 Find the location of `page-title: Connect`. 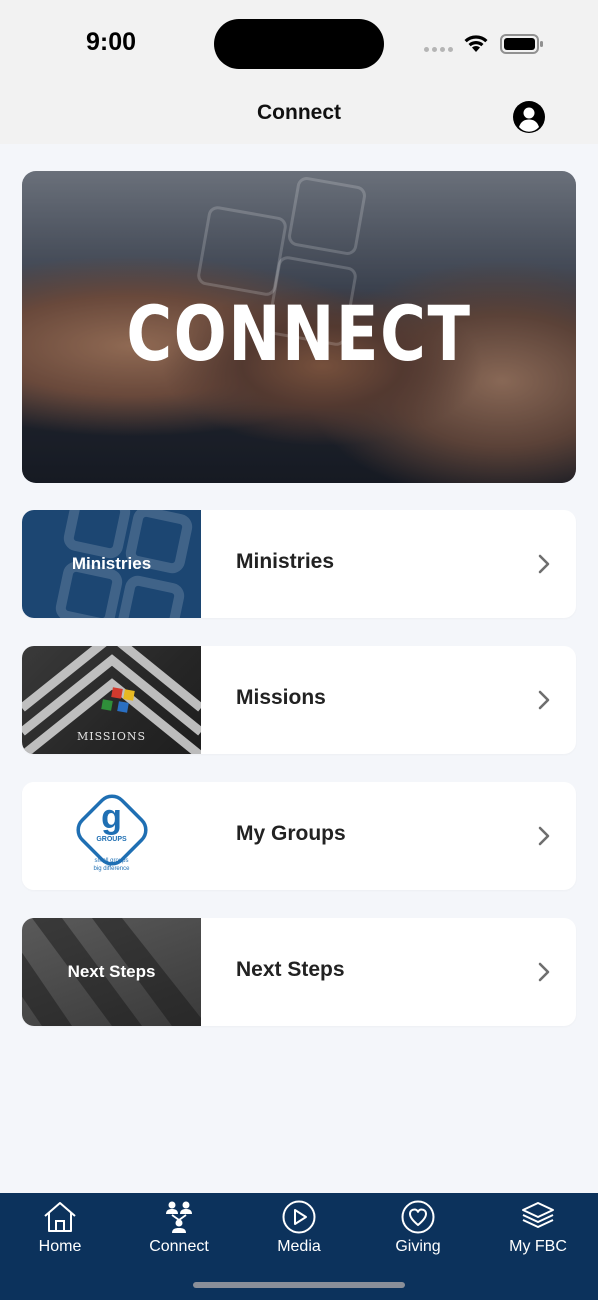

page-title: Connect is located at coordinates (299, 112).